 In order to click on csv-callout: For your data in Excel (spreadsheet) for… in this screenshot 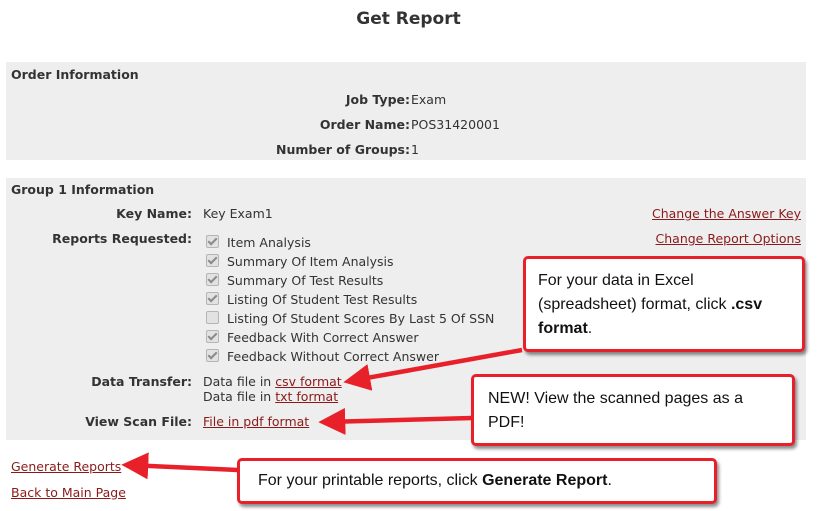, I will do `click(664, 304)`.